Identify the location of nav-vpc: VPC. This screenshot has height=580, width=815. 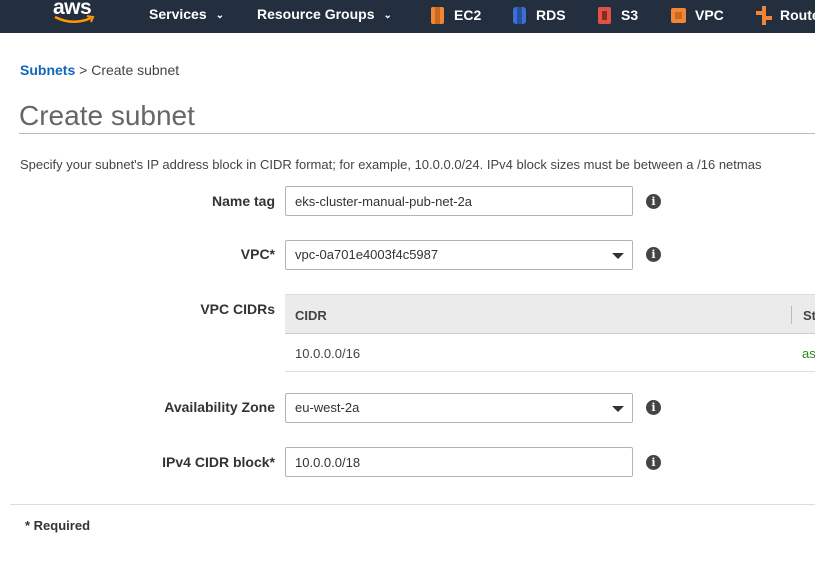
(697, 15).